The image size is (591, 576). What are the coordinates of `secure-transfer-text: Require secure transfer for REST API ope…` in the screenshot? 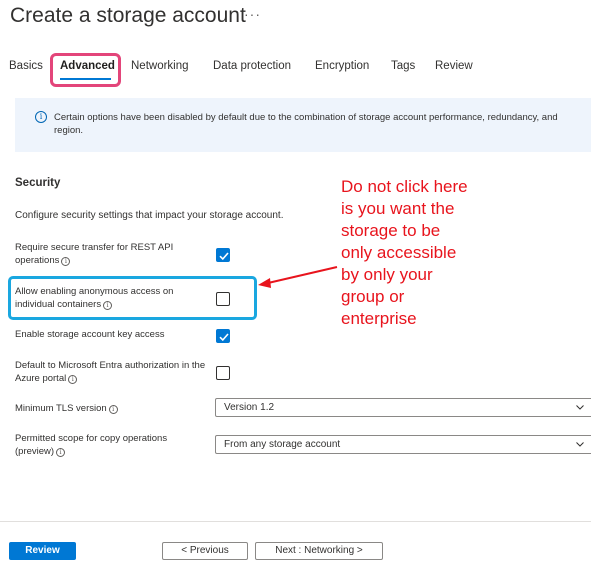 It's located at (94, 254).